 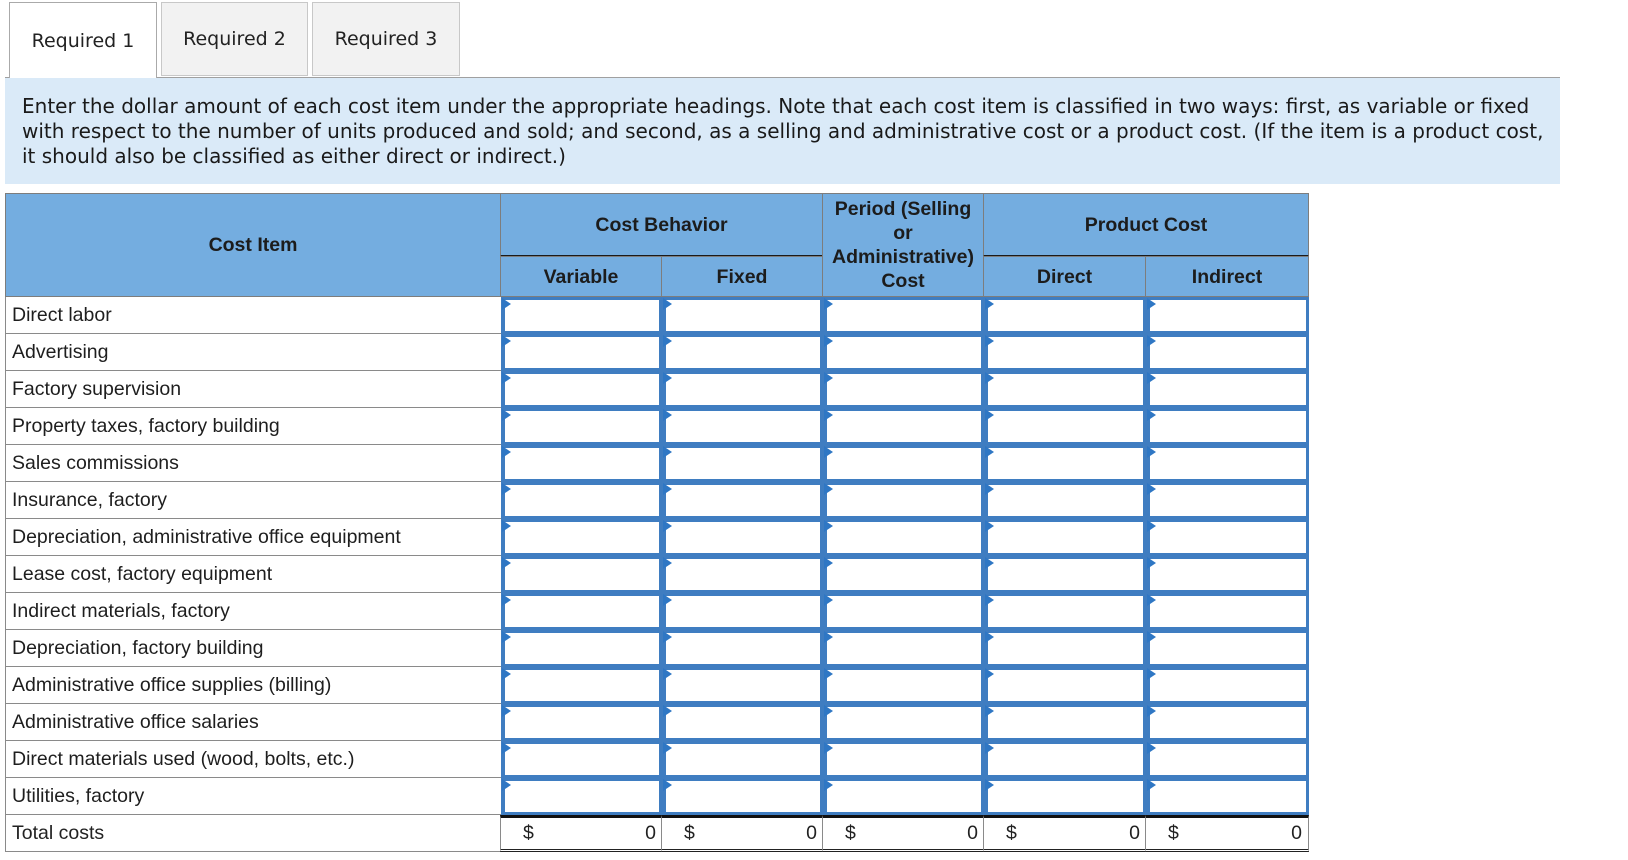 I want to click on tab-required-3: Required 3, so click(x=386, y=39).